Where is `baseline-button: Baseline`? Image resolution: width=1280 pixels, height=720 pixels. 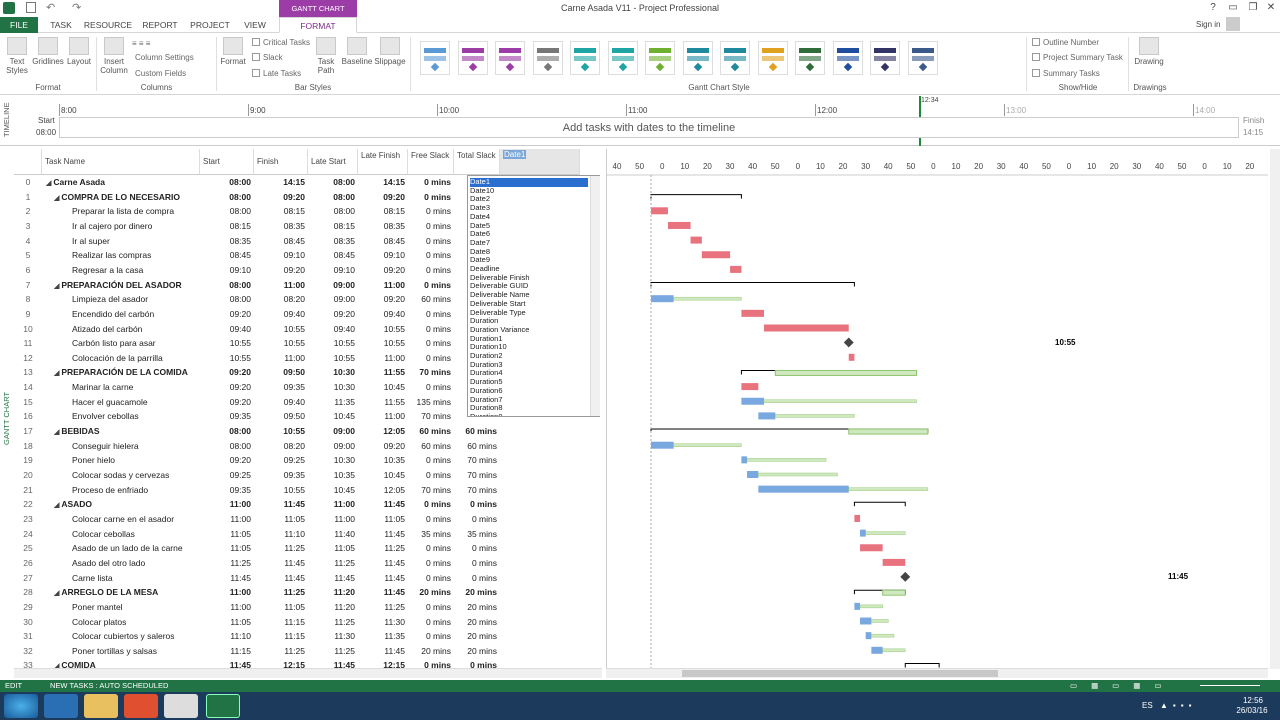 baseline-button: Baseline is located at coordinates (357, 51).